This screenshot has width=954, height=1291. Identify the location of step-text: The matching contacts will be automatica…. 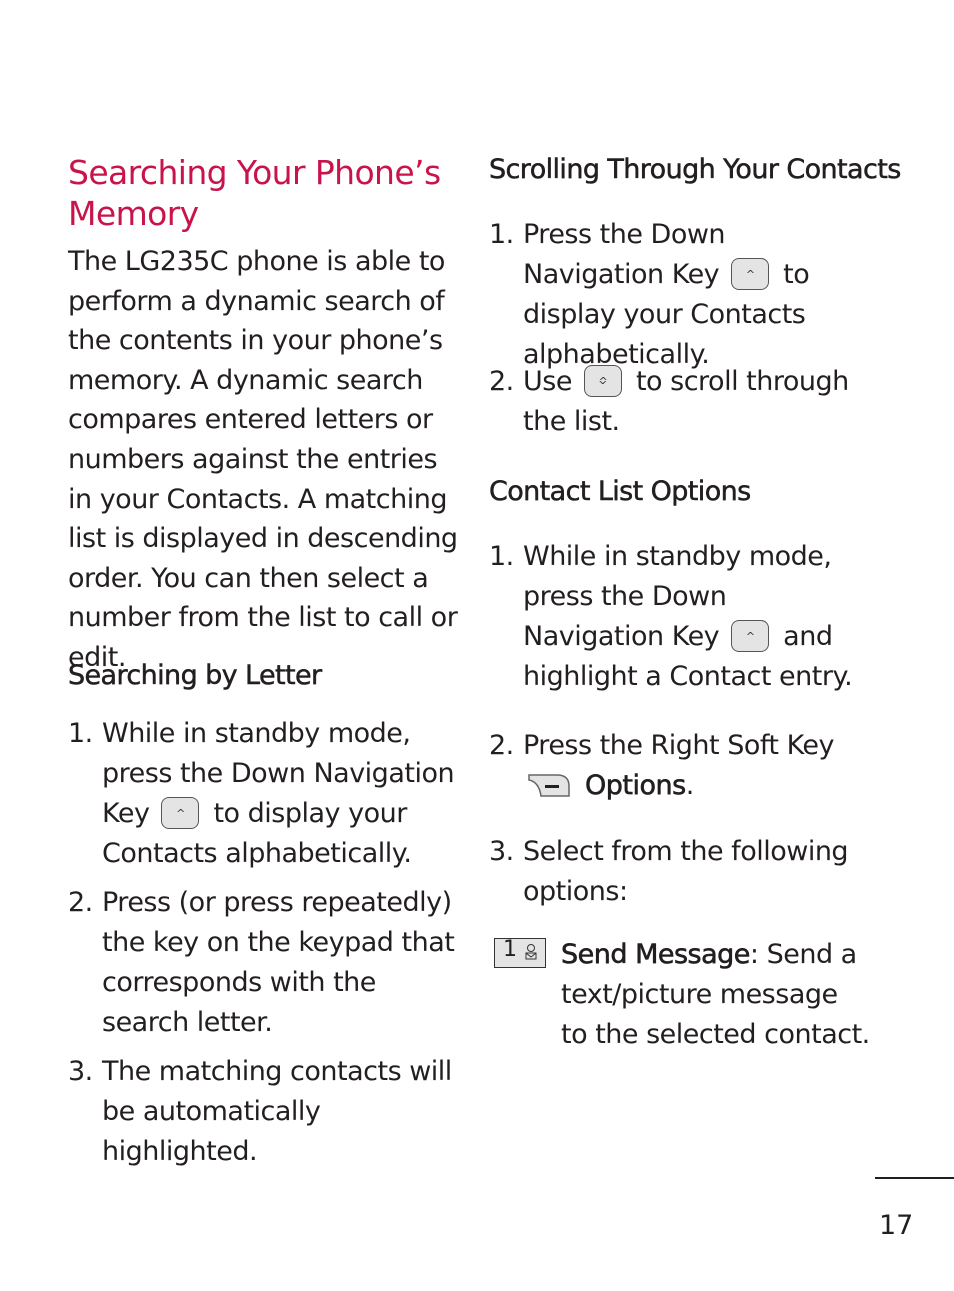
(277, 1111).